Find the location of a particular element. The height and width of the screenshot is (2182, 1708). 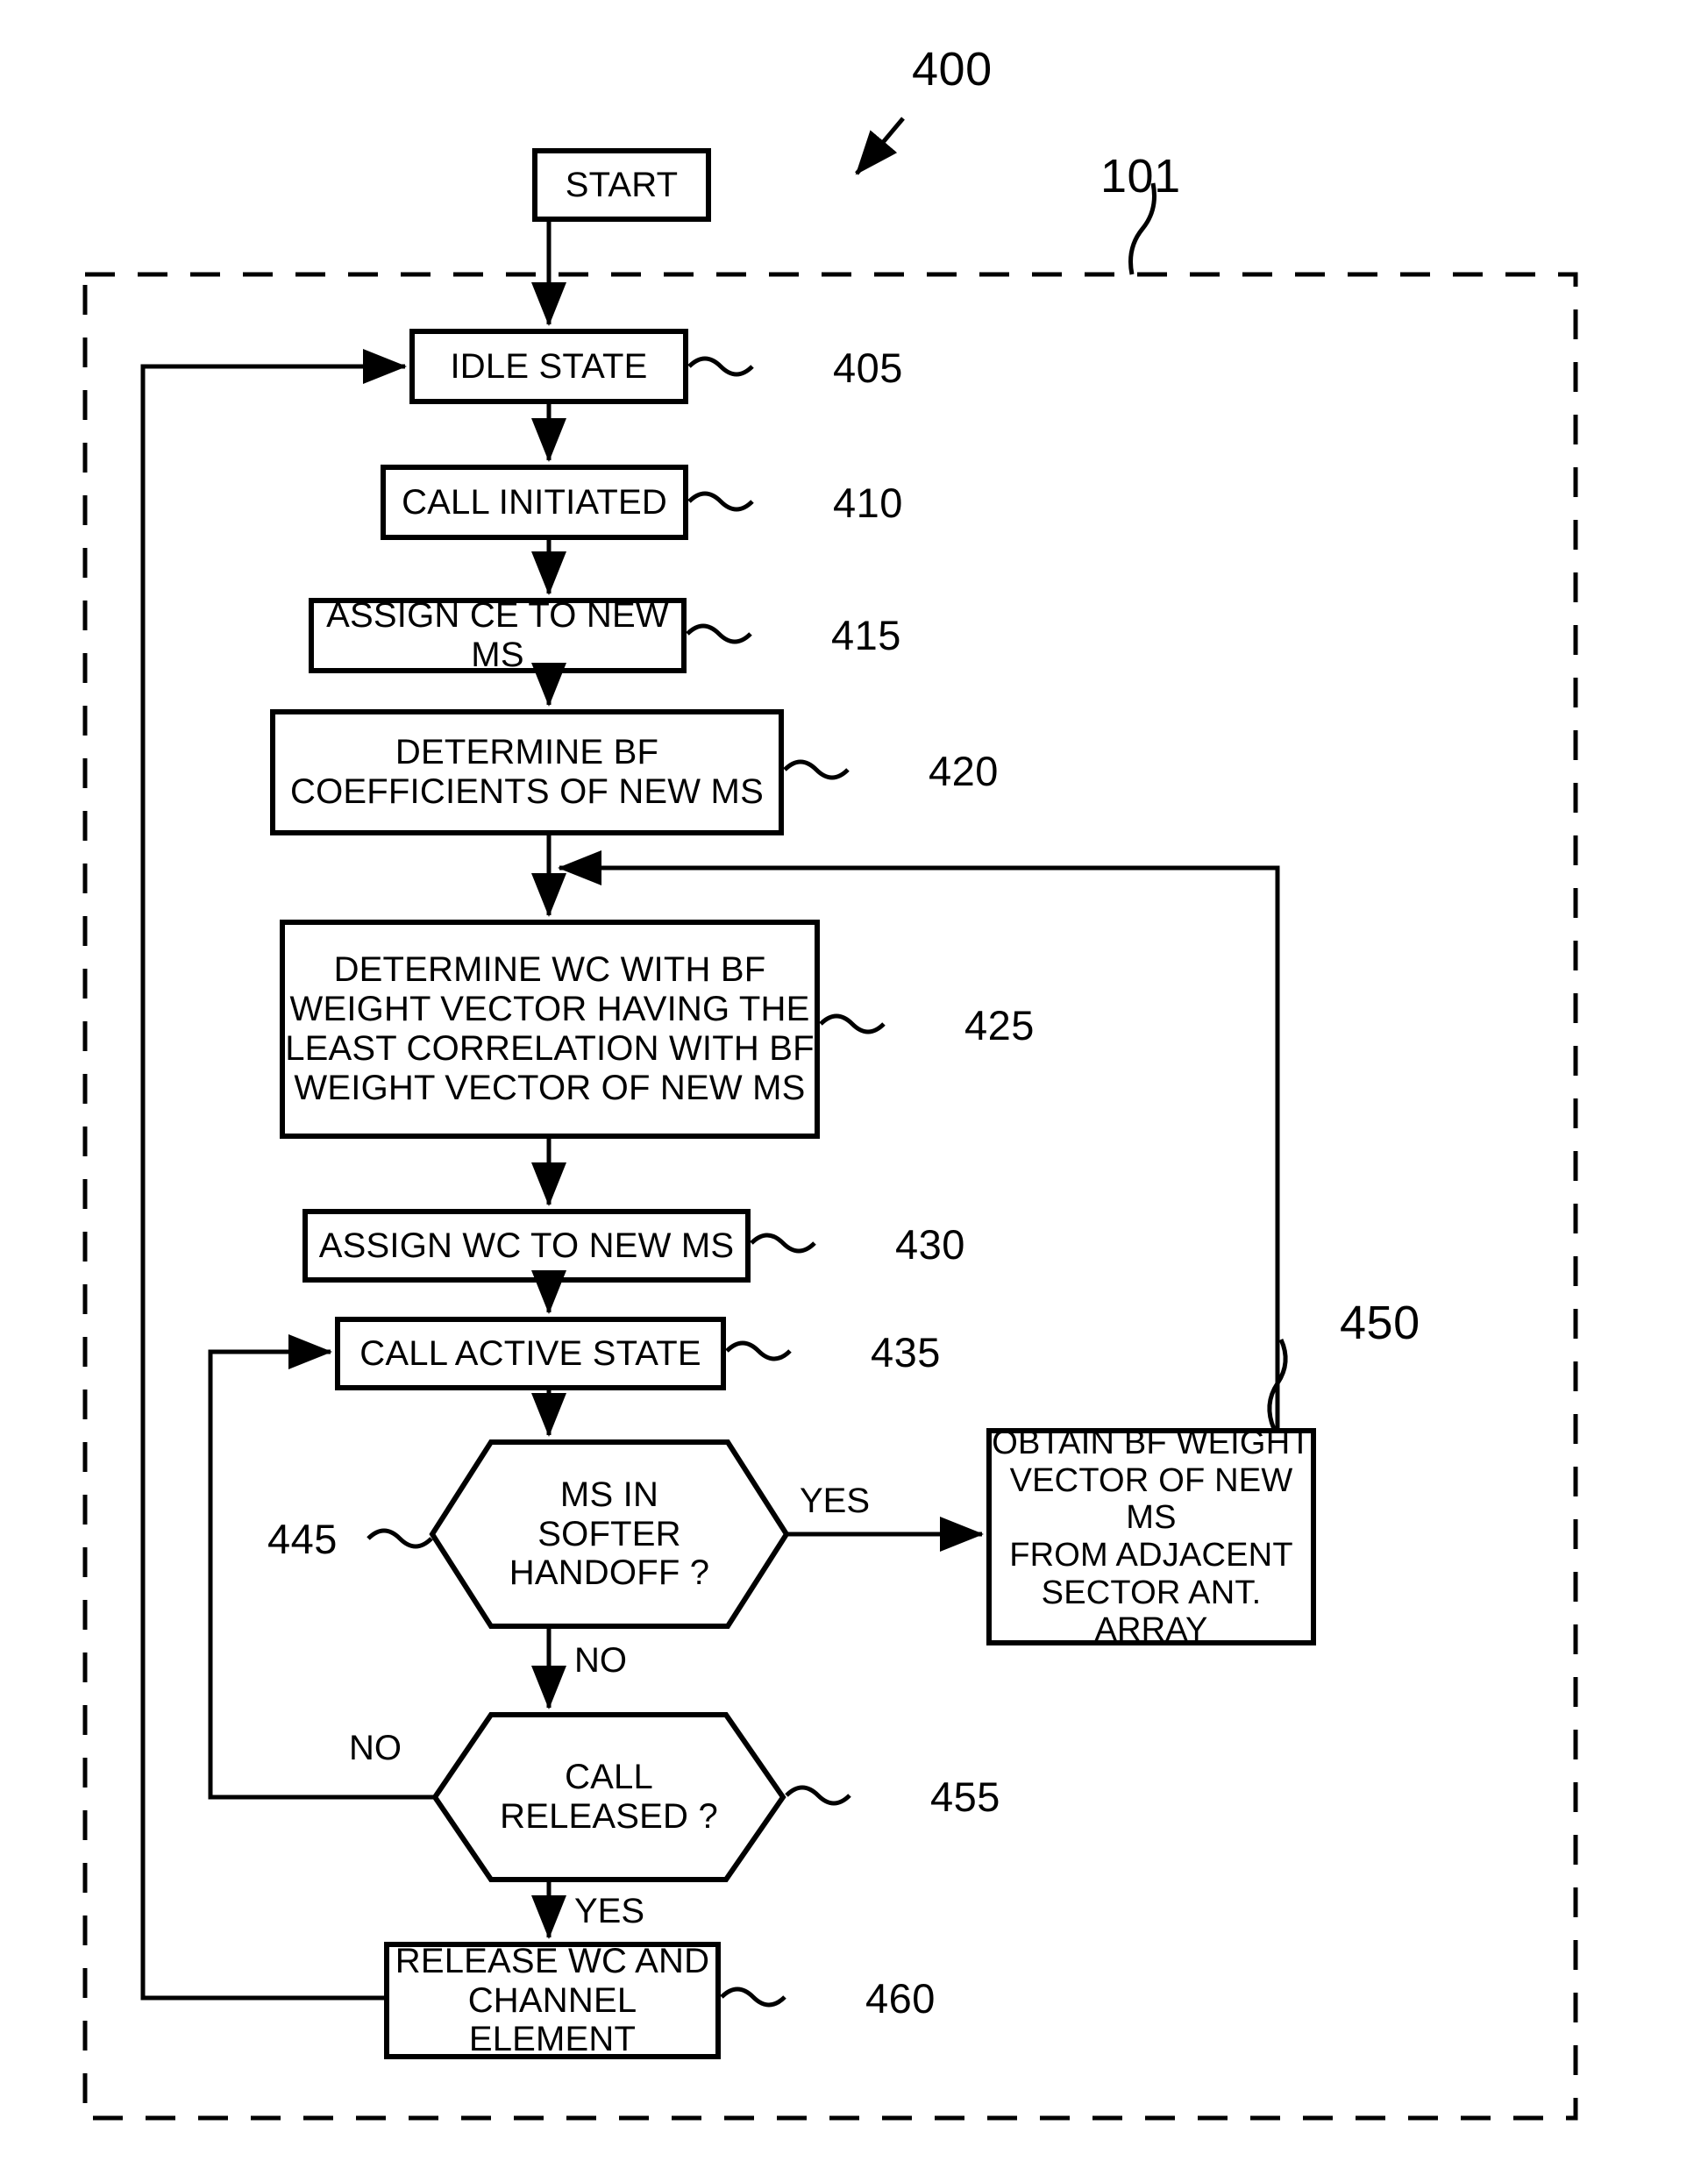

node-assign-wc-label: ASSIGN WC TO NEW MS is located at coordinates (526, 1245).